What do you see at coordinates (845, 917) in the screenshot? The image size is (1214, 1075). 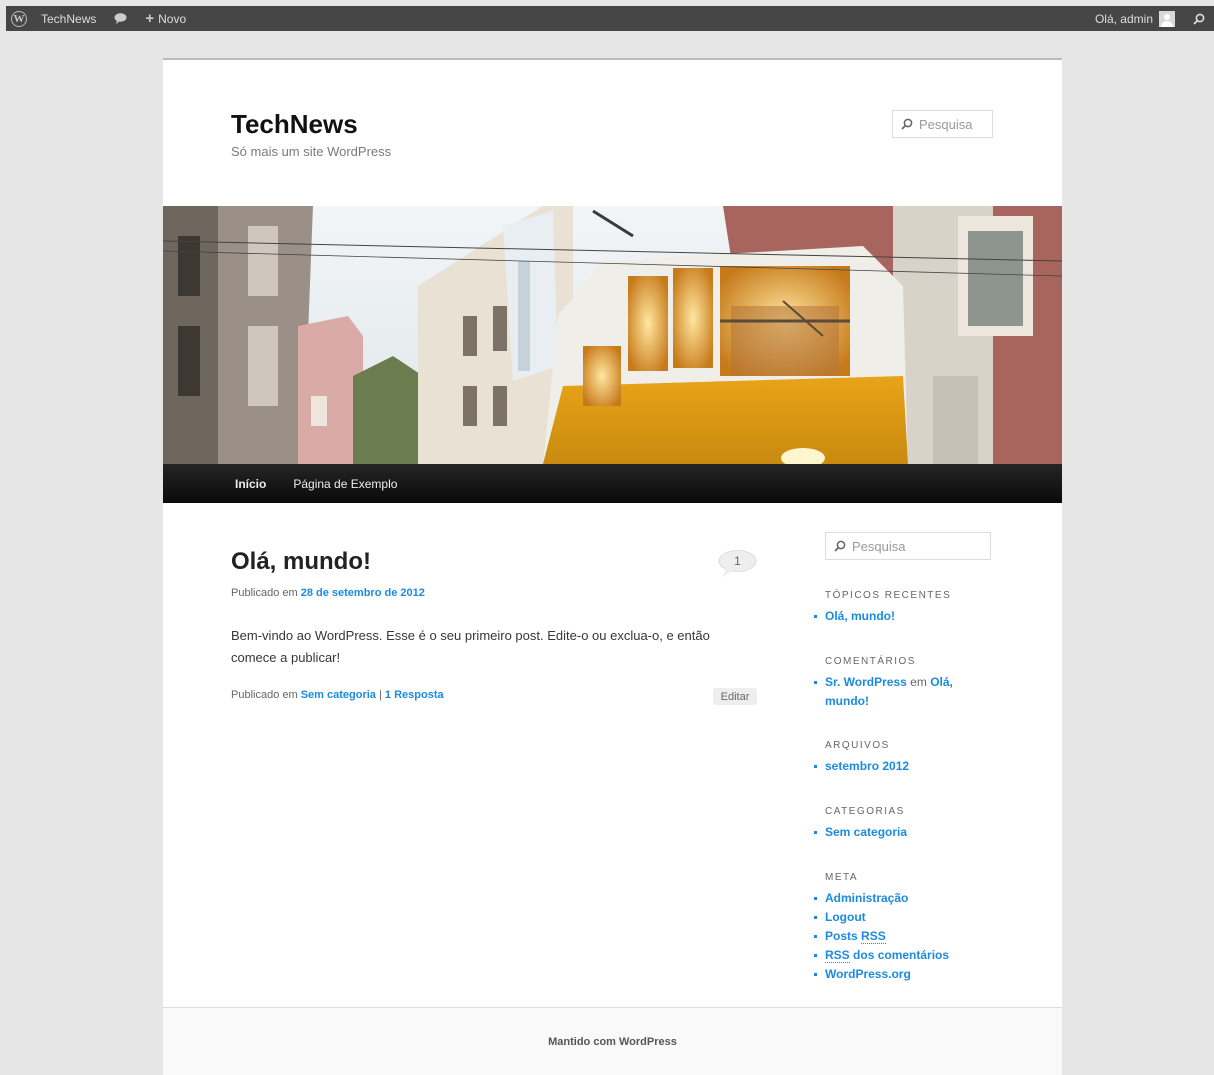 I see `meta-link-logout: Logout` at bounding box center [845, 917].